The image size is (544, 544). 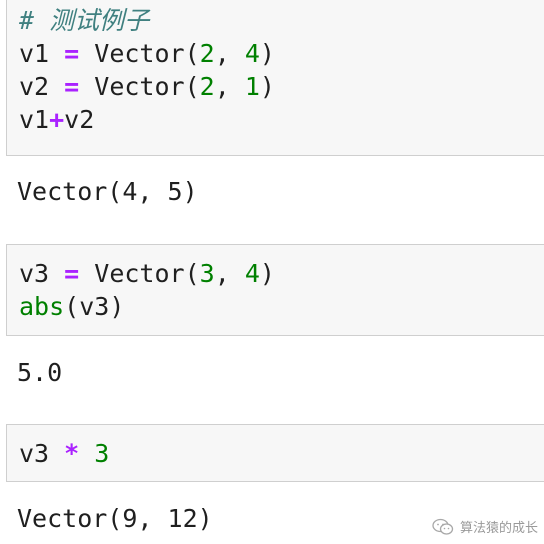 I want to click on watermark: 算法猿的成长, so click(x=485, y=526).